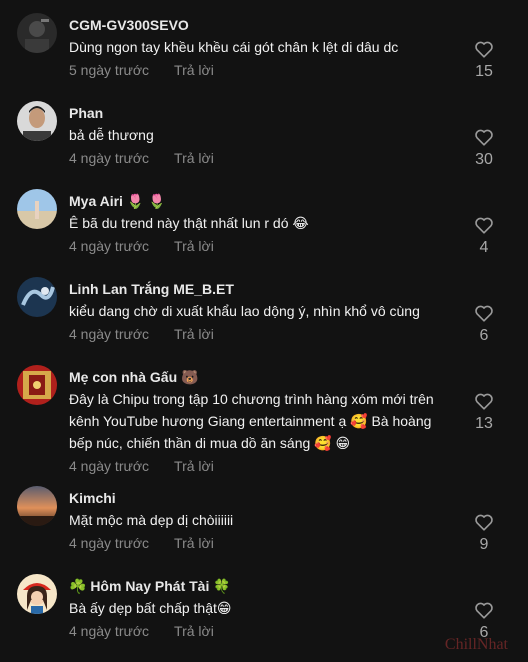 Image resolution: width=528 pixels, height=662 pixels. What do you see at coordinates (261, 377) in the screenshot?
I see `comment-username: Mẹ con nhà Gấu 🐻` at bounding box center [261, 377].